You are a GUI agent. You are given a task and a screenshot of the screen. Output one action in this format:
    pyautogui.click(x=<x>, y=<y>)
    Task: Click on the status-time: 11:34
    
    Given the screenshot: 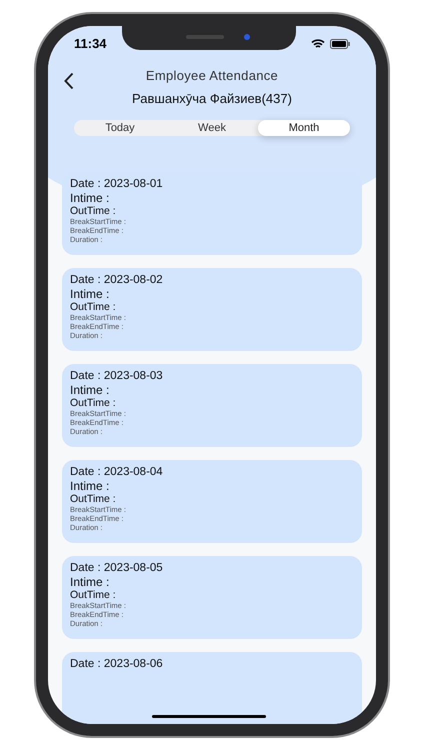 What is the action you would take?
    pyautogui.click(x=90, y=44)
    